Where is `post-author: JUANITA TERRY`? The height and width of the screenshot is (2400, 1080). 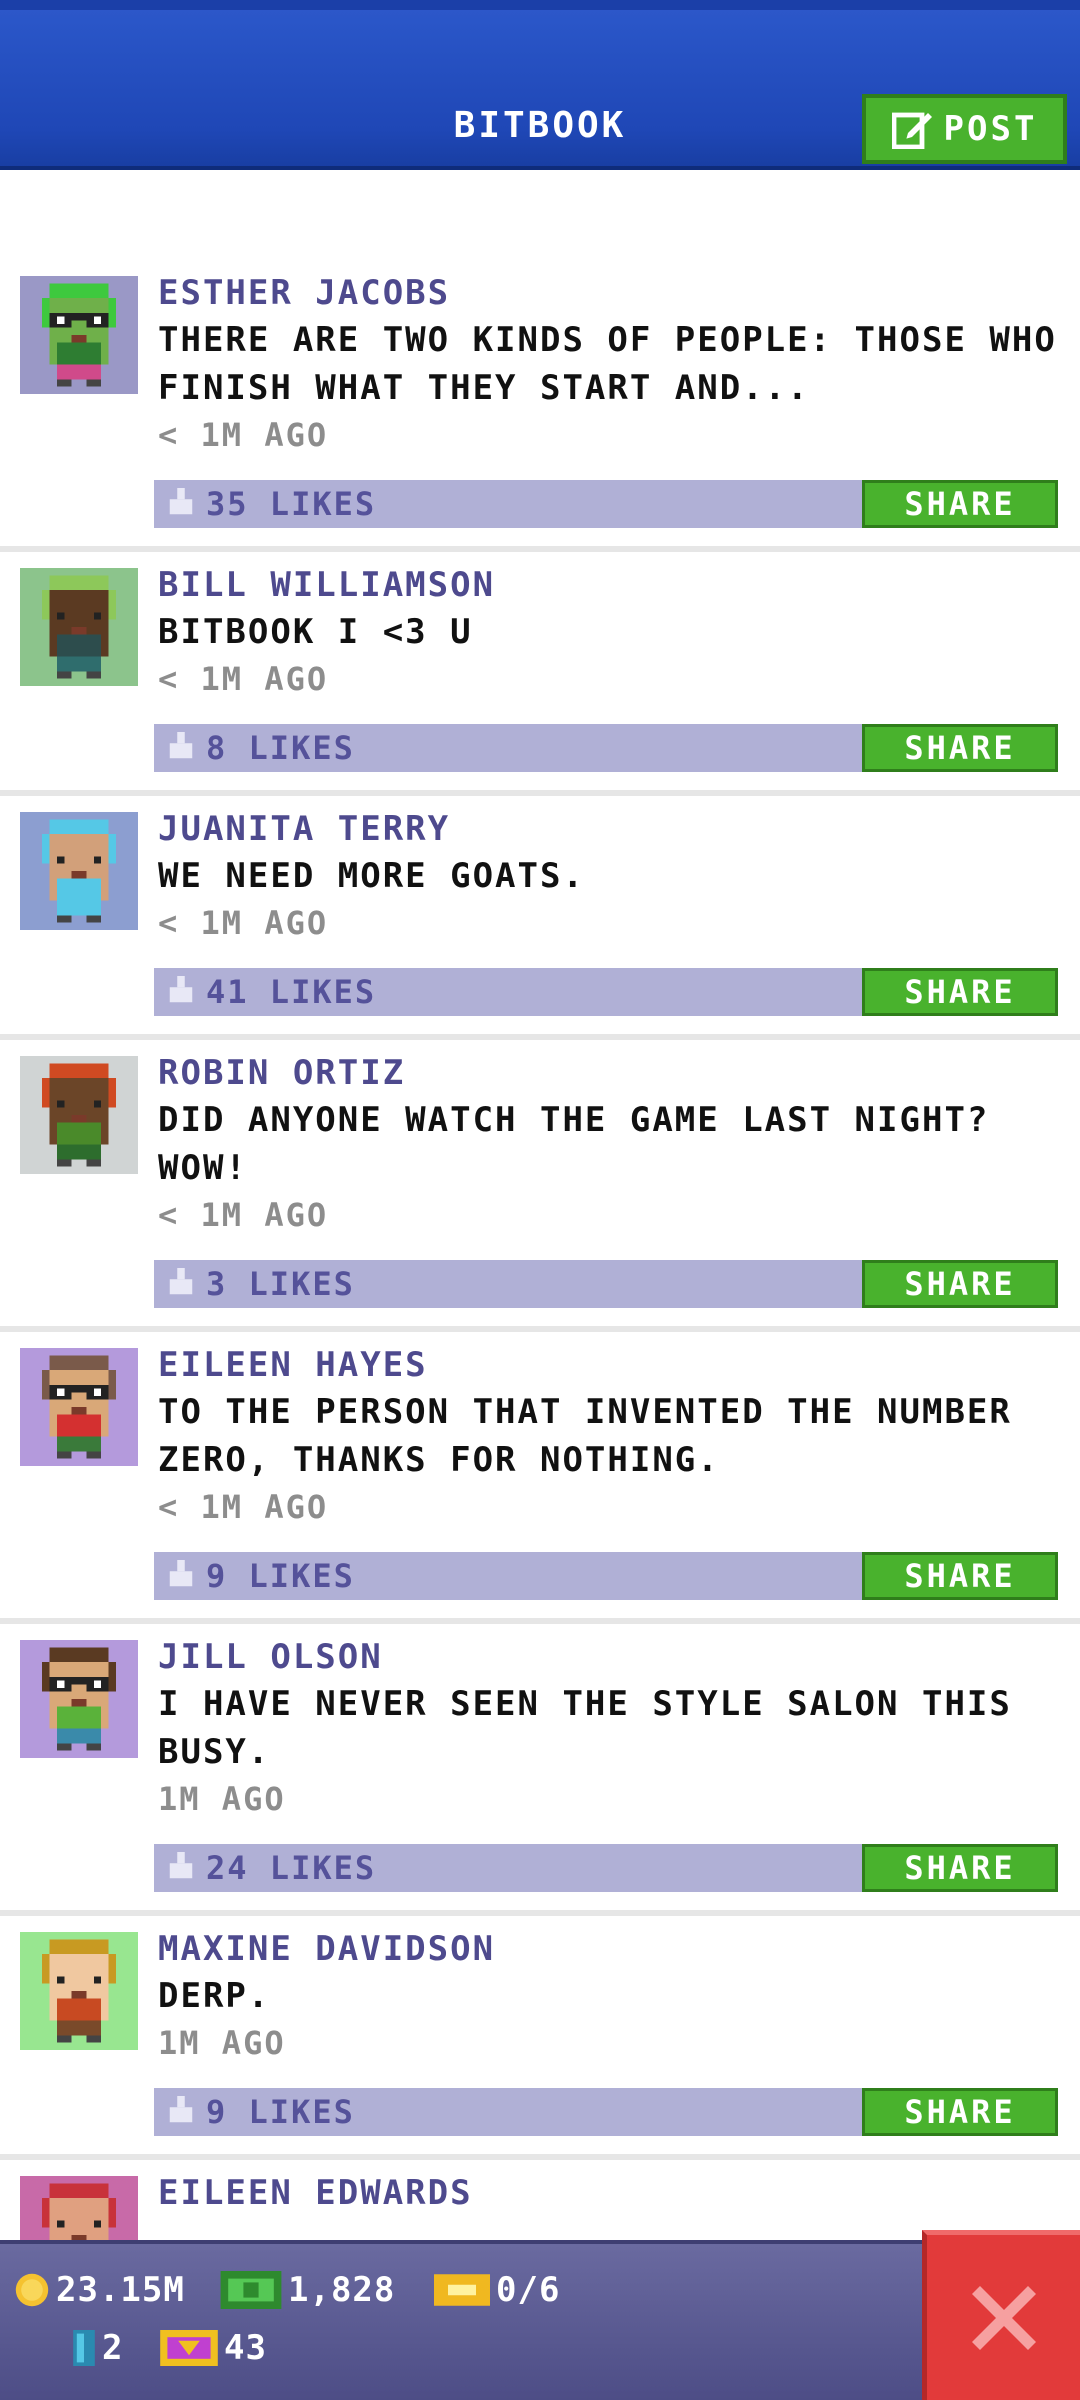 post-author: JUANITA TERRY is located at coordinates (619, 829).